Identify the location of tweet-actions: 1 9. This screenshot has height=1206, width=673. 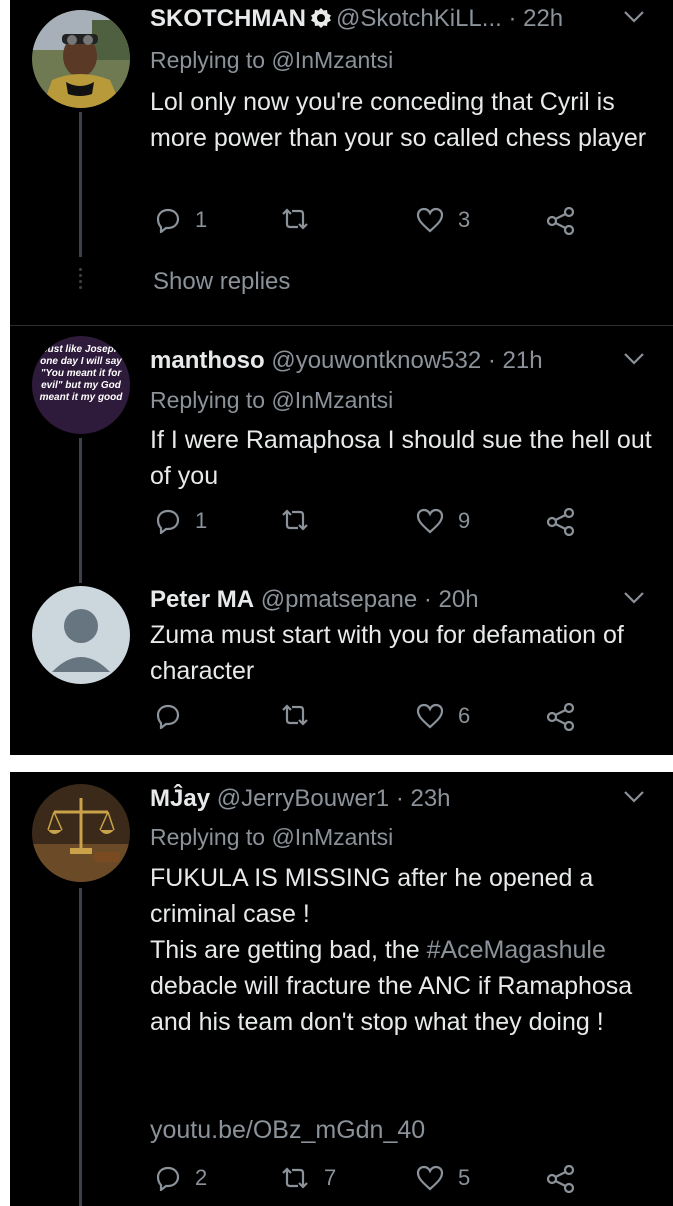
(410, 528).